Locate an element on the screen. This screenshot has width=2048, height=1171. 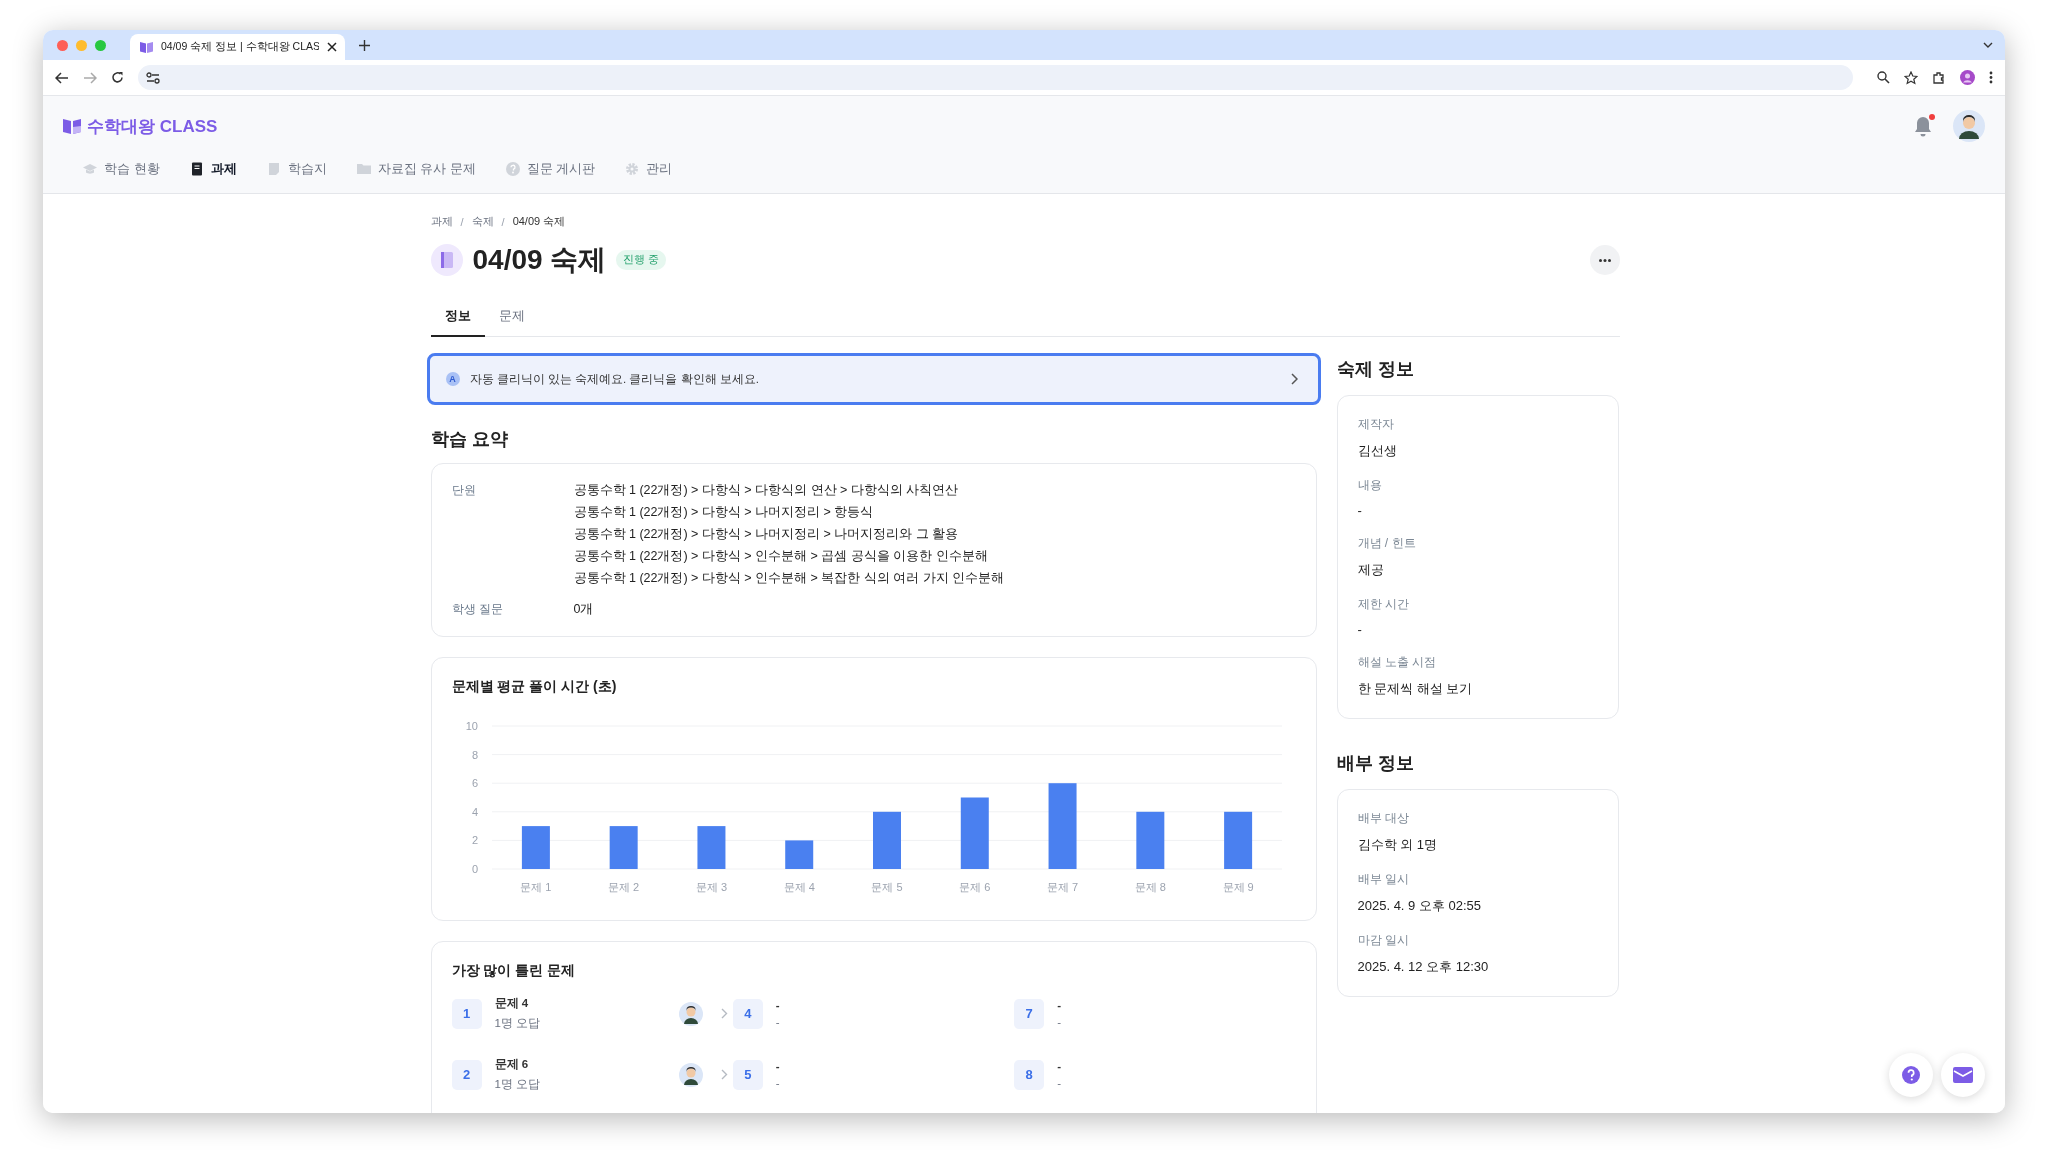
clinic-banner: A 자동 클리닉이 있는 숙제예요. 클리닉을 확인해 보세요. is located at coordinates (873, 379).